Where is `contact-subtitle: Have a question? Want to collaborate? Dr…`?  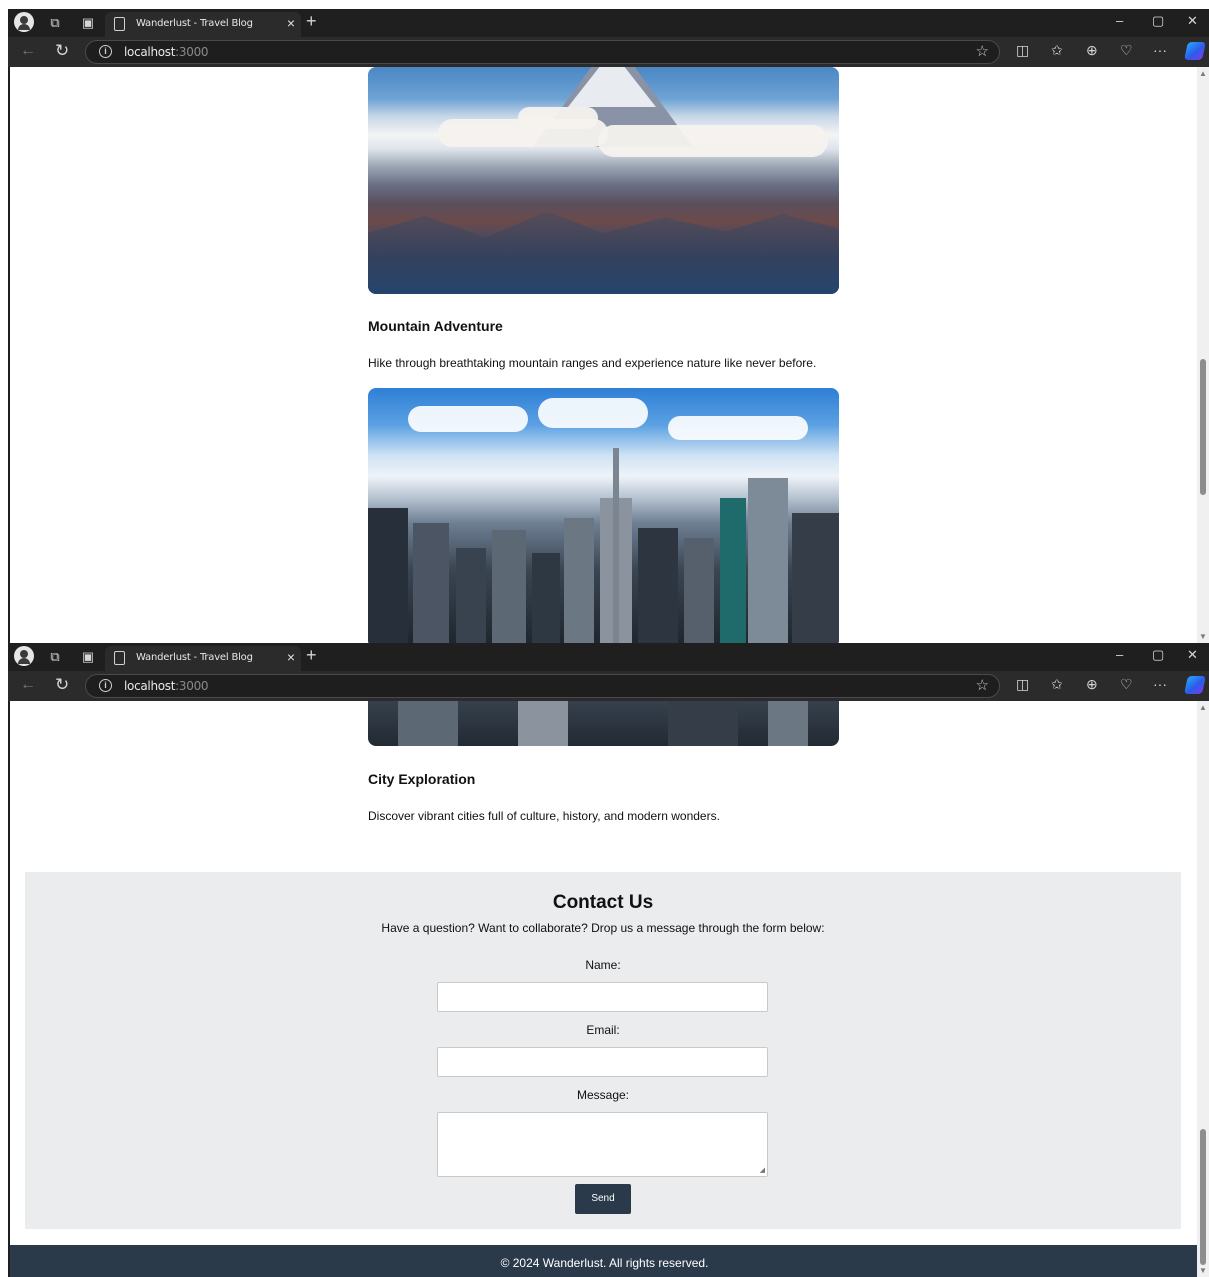
contact-subtitle: Have a question? Want to collaborate? Dr… is located at coordinates (603, 928).